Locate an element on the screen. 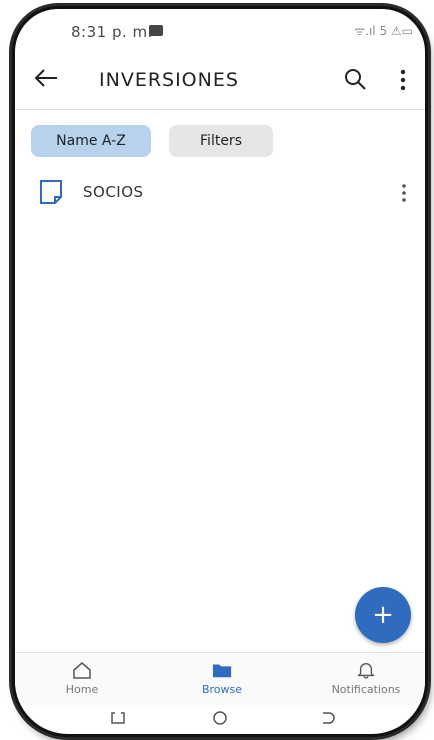  search-icon is located at coordinates (355, 79).